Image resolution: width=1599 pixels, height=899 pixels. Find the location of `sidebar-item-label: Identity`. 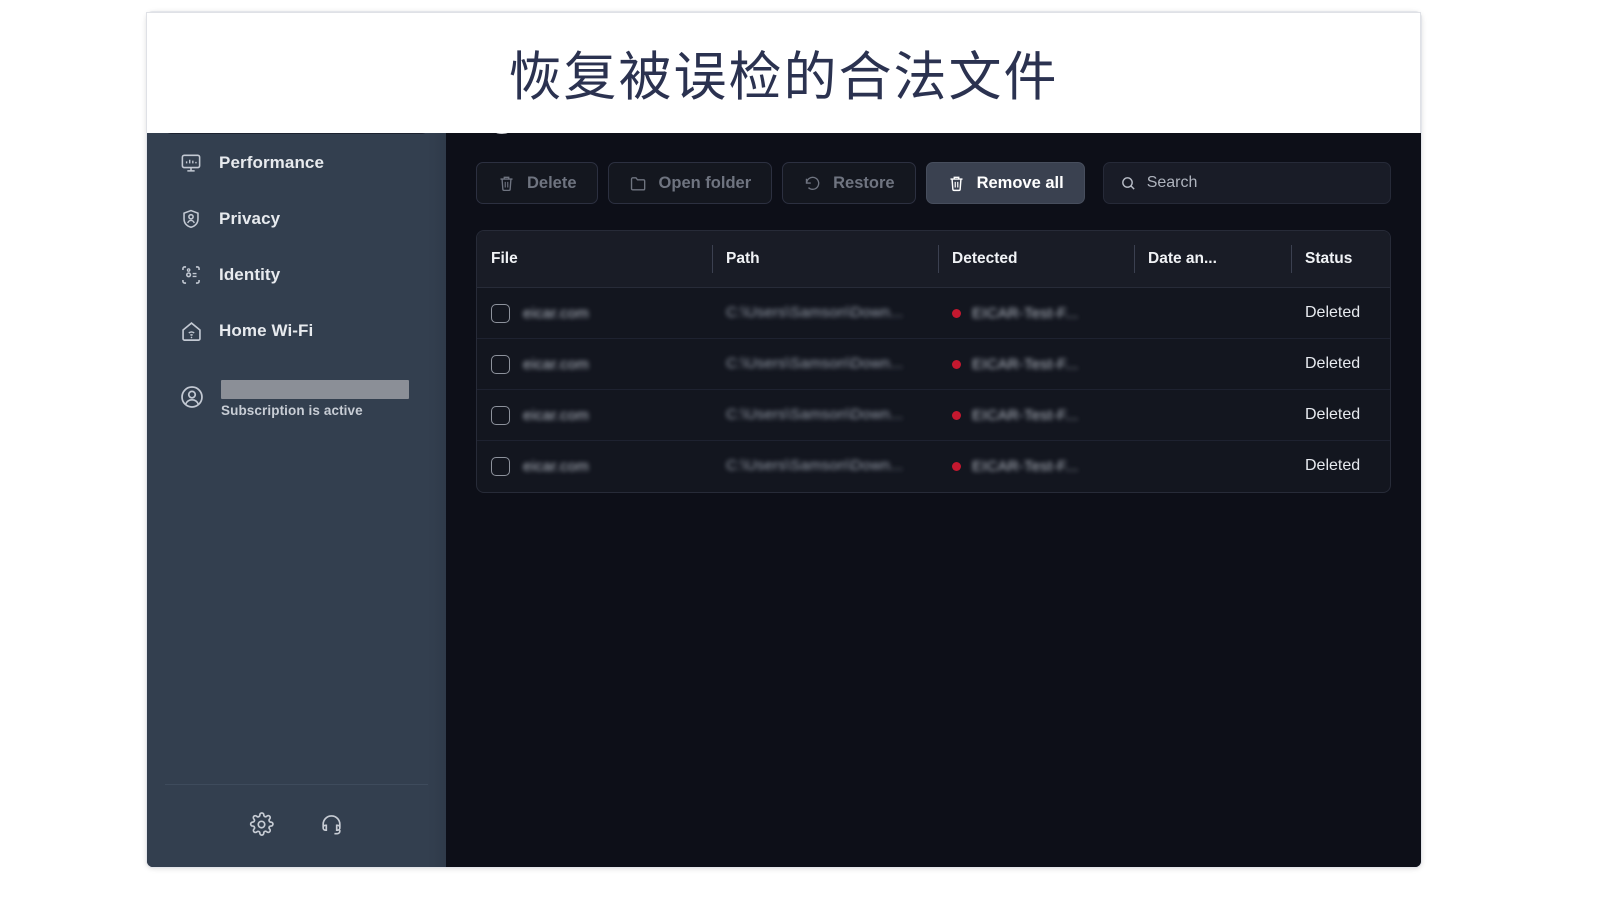

sidebar-item-label: Identity is located at coordinates (250, 274).